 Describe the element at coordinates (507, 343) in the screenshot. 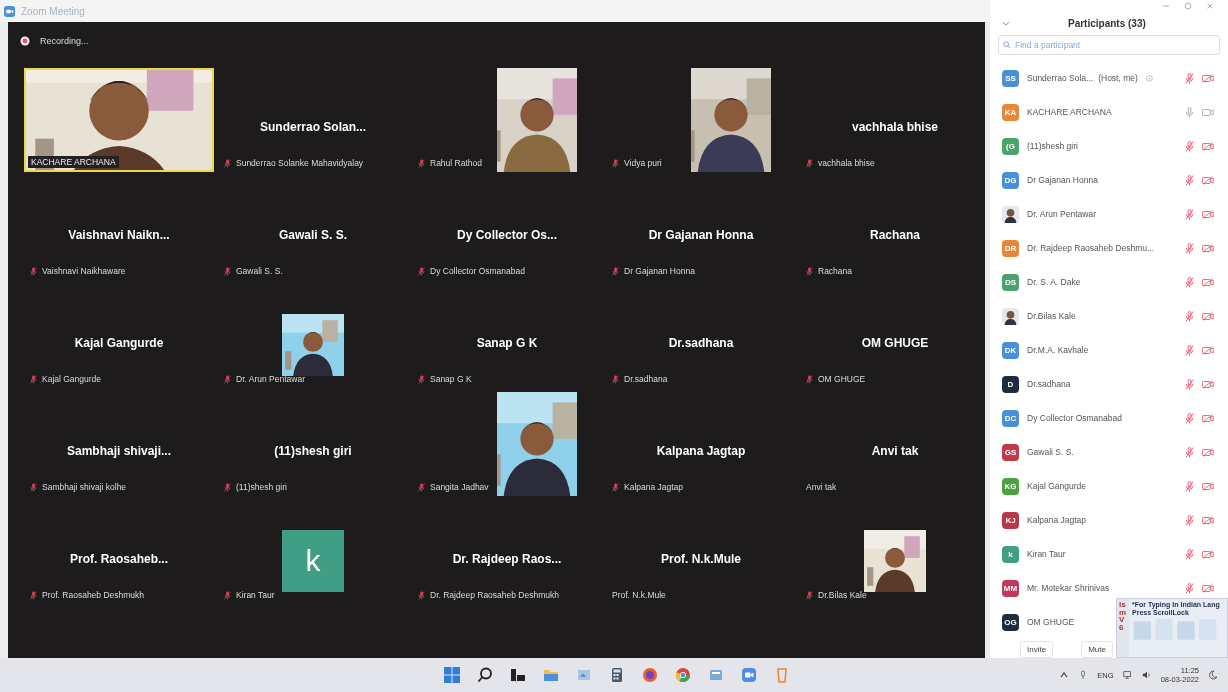

I see `participant-name: Sanap G K` at that location.